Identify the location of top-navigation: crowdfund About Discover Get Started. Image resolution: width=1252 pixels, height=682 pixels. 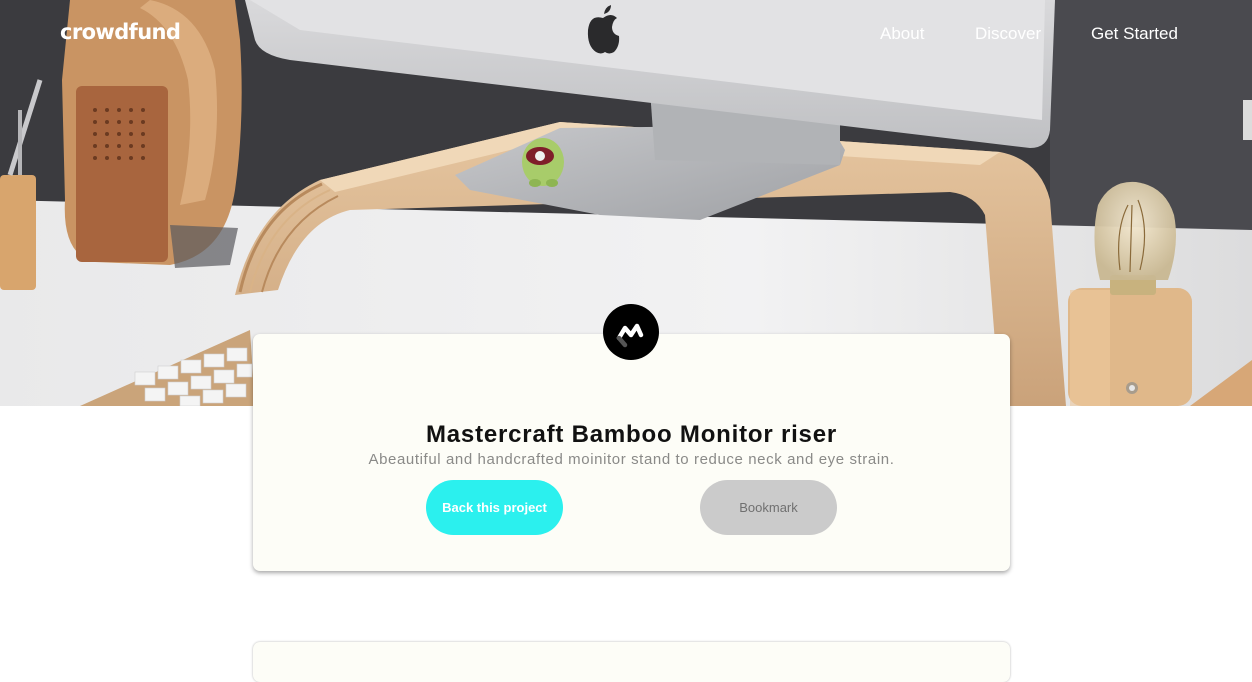
(626, 34).